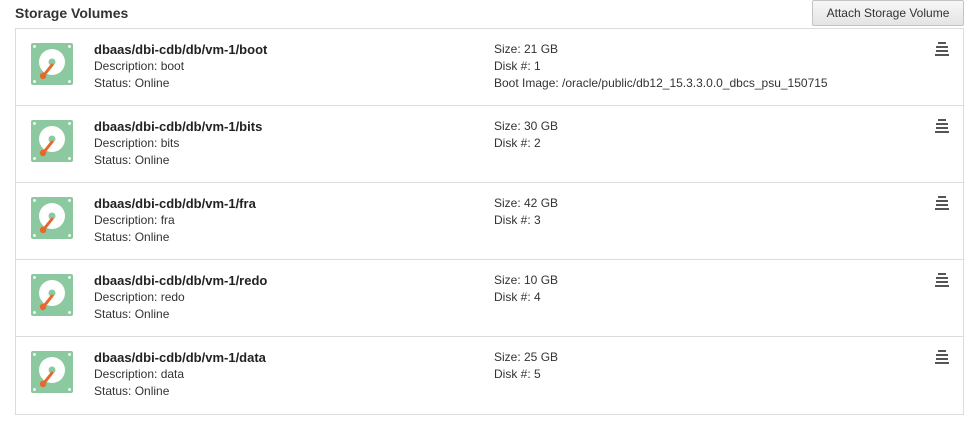 The width and height of the screenshot is (975, 425). What do you see at coordinates (517, 66) in the screenshot?
I see `volume-disk-number: Disk #: 1` at bounding box center [517, 66].